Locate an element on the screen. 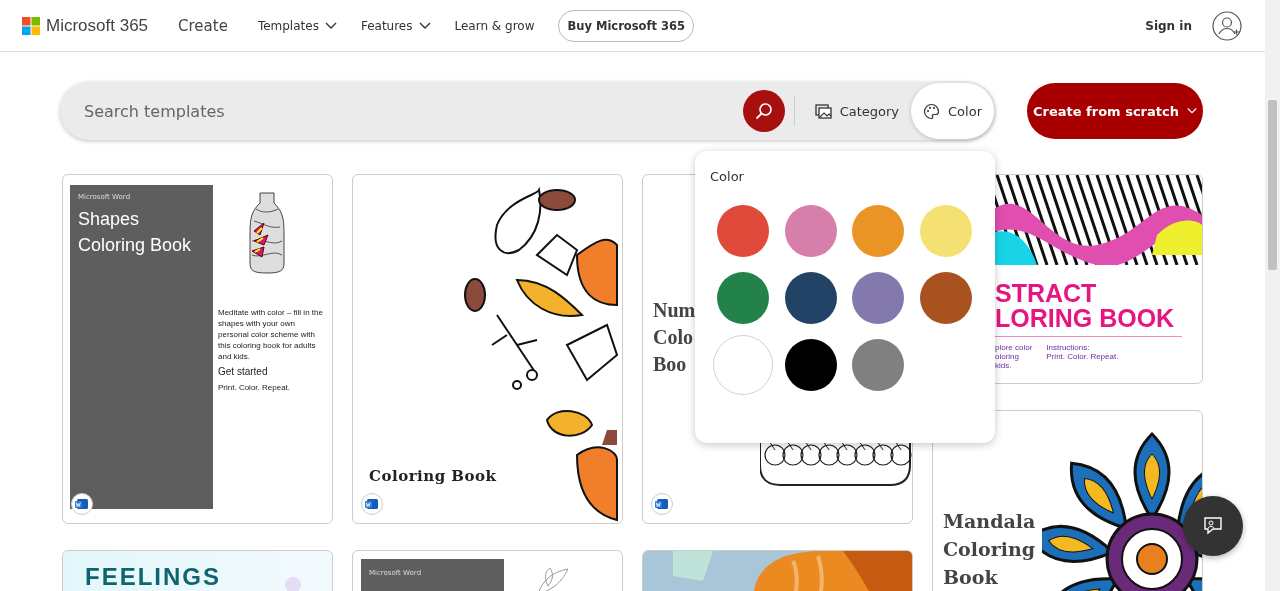  nav-dropdown: Features is located at coordinates (395, 25).